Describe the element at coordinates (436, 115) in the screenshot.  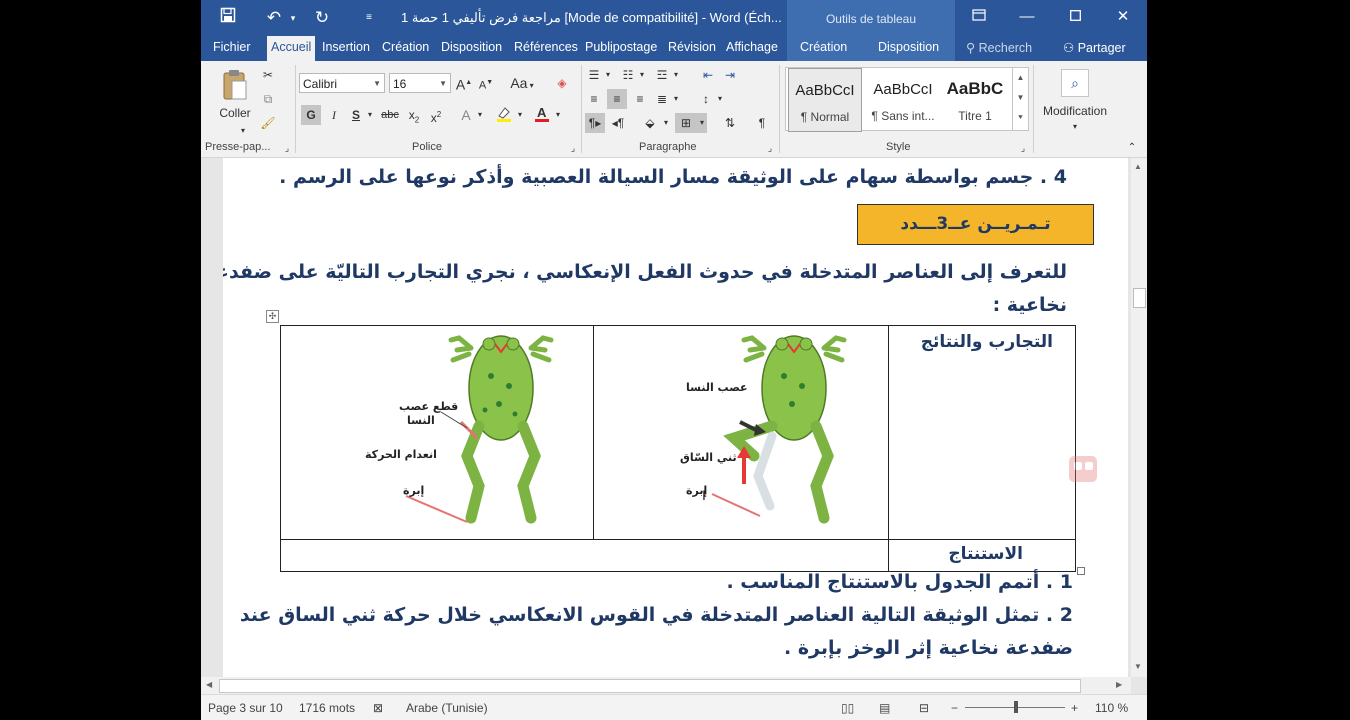
I see `superscript-button: x2` at that location.